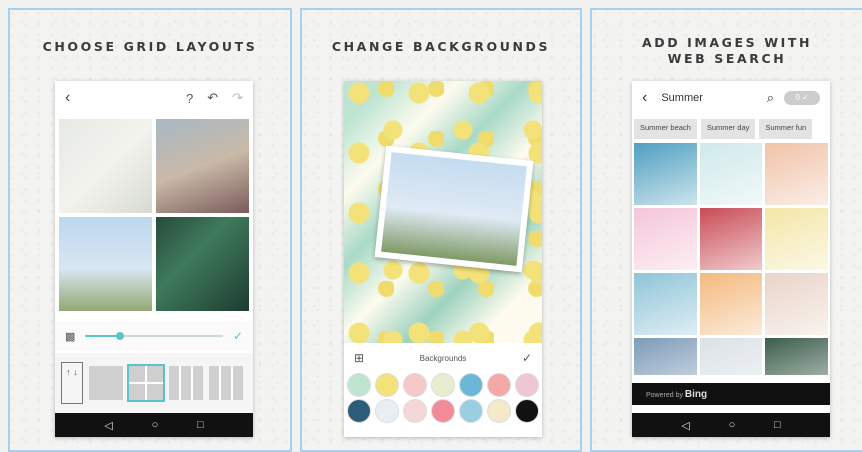 The width and height of the screenshot is (862, 452). What do you see at coordinates (696, 394) in the screenshot?
I see `bing-logo: Bing` at bounding box center [696, 394].